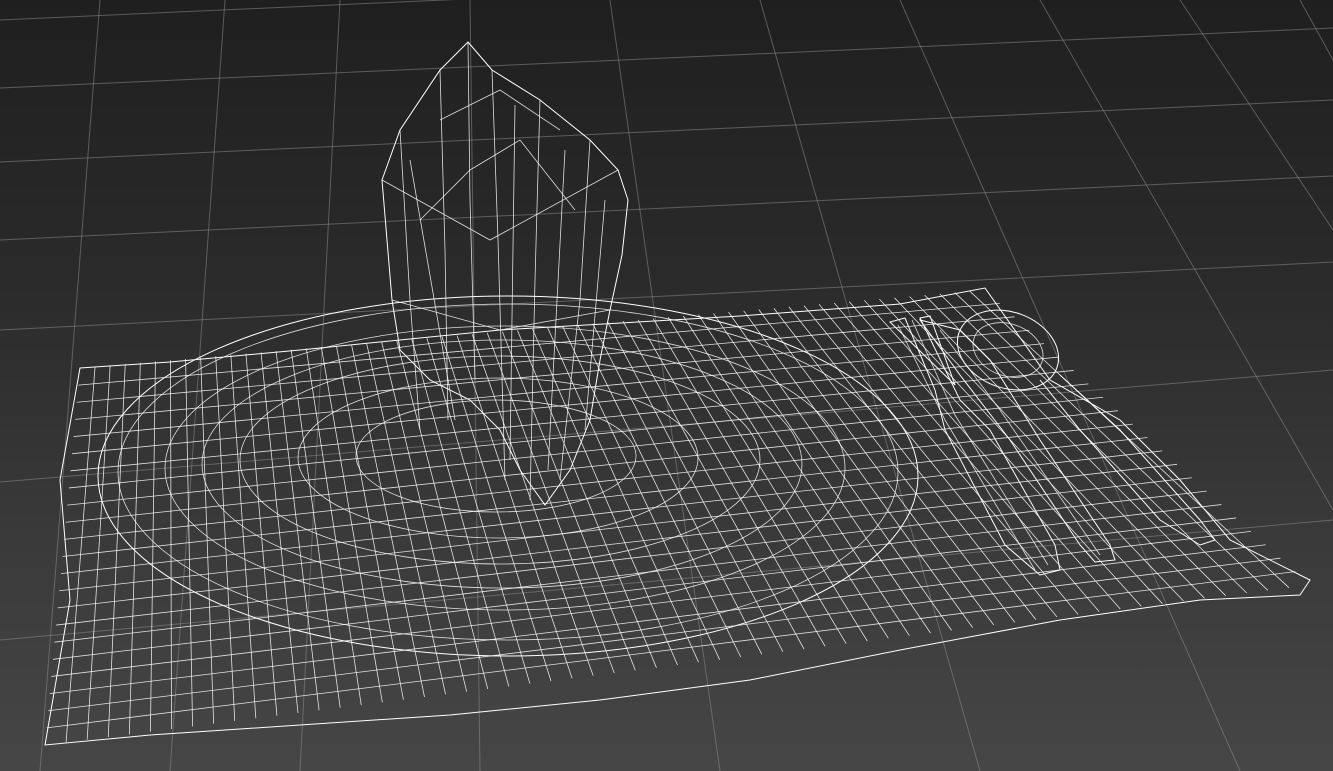  What do you see at coordinates (505, 273) in the screenshot?
I see `napkin-wireframe` at bounding box center [505, 273].